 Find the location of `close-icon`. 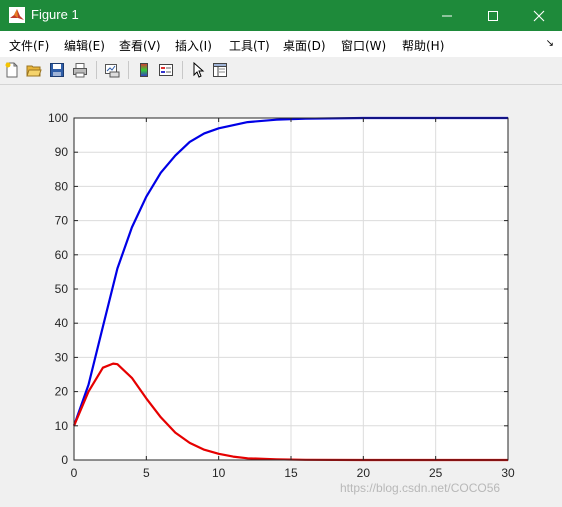

close-icon is located at coordinates (539, 15).